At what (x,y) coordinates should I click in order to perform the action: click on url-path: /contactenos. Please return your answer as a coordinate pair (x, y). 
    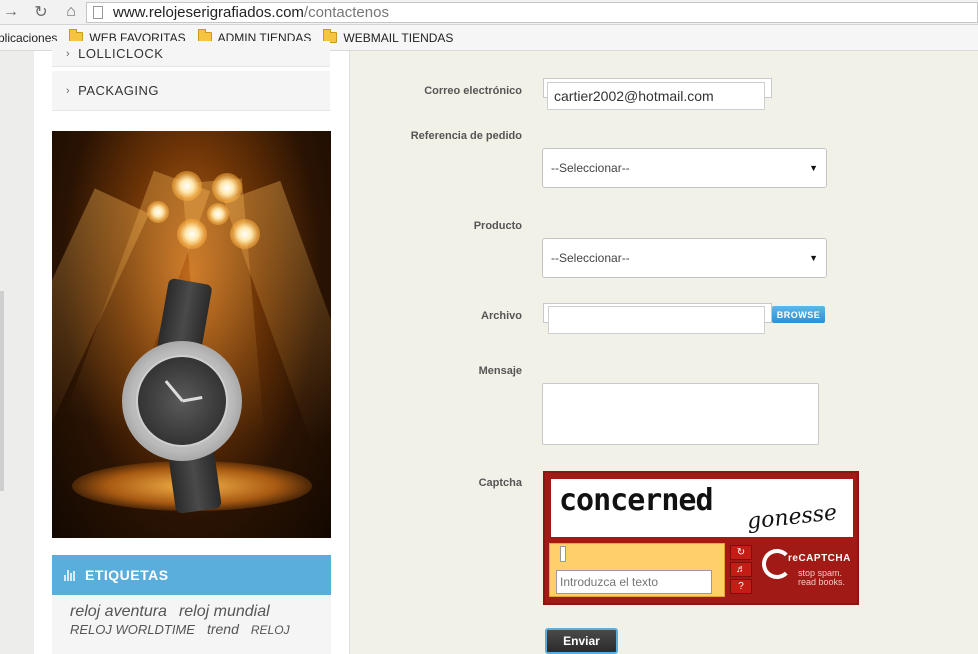
    Looking at the image, I should click on (346, 12).